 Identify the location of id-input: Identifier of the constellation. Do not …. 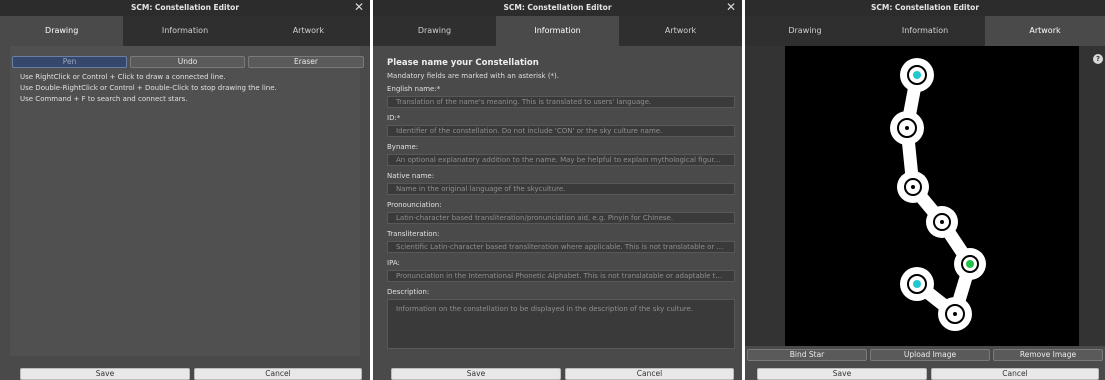
(561, 131).